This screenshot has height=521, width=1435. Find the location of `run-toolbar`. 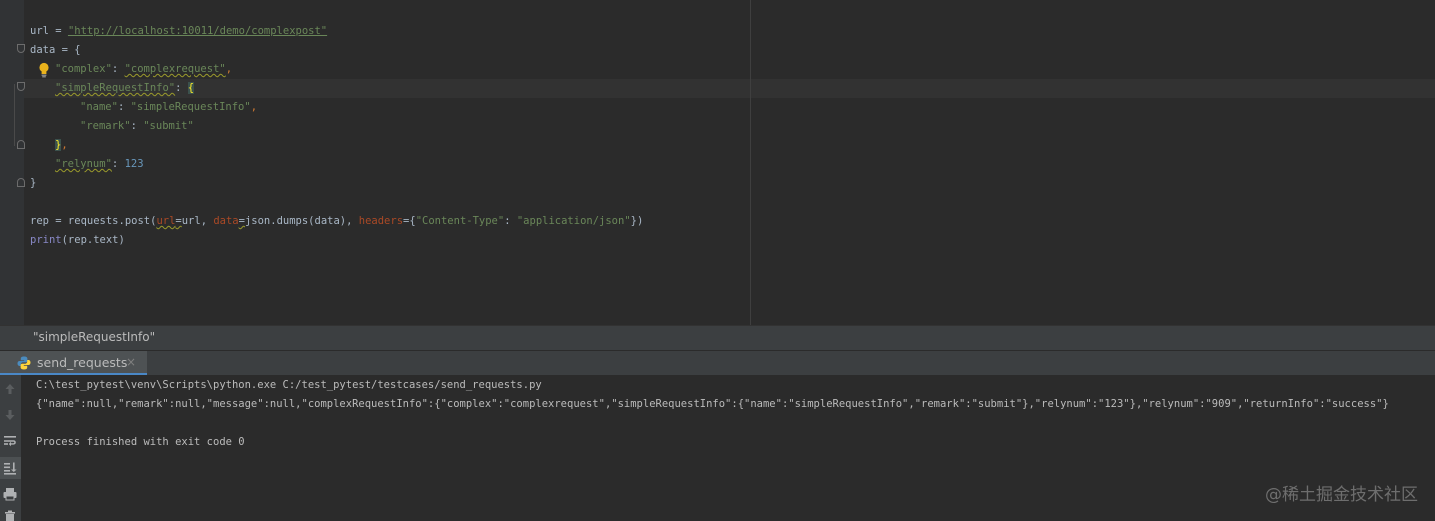

run-toolbar is located at coordinates (11, 448).